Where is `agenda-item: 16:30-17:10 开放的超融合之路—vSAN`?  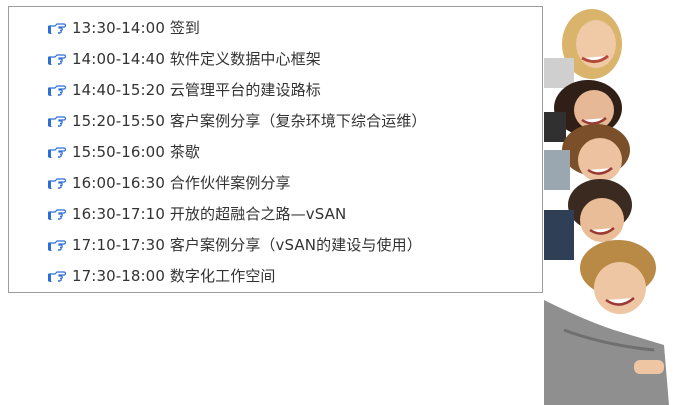
agenda-item: 16:30-17:10 开放的超融合之路—vSAN is located at coordinates (237, 213).